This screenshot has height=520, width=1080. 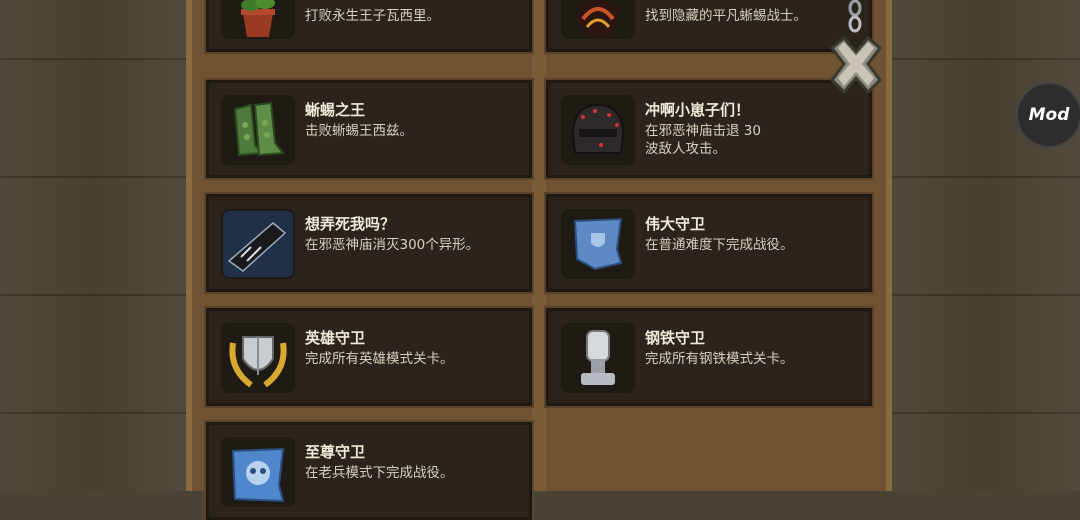 I want to click on achievement-title: 至尊守卫, so click(x=335, y=452).